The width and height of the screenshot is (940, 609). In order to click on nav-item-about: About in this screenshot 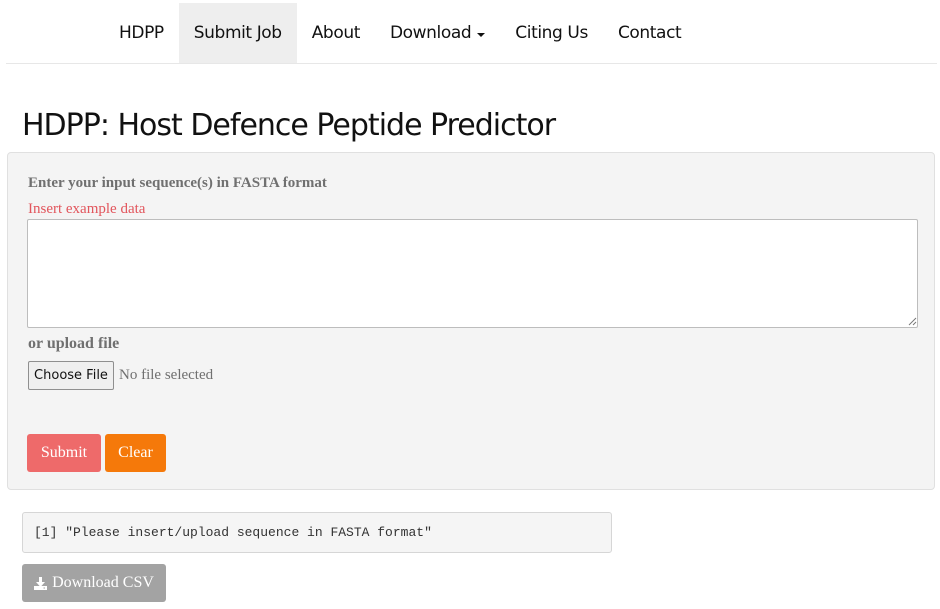, I will do `click(336, 33)`.